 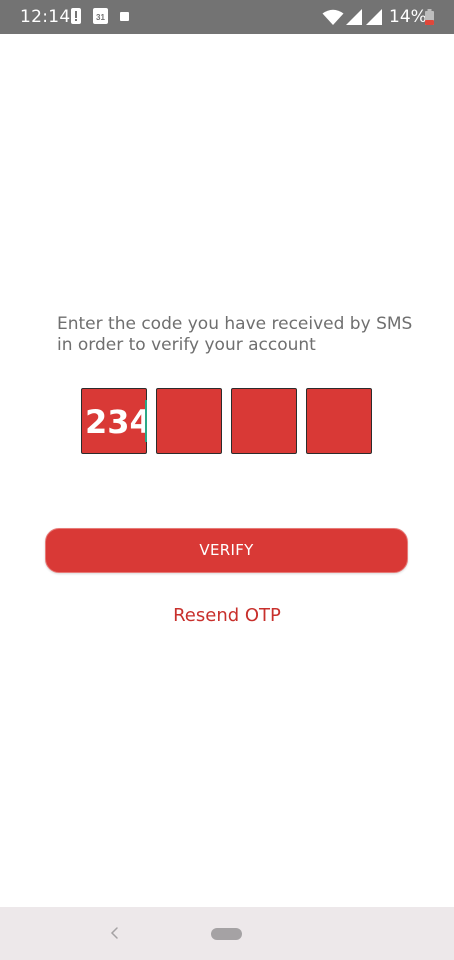 I want to click on verify-button: VERIFY, so click(x=226, y=550).